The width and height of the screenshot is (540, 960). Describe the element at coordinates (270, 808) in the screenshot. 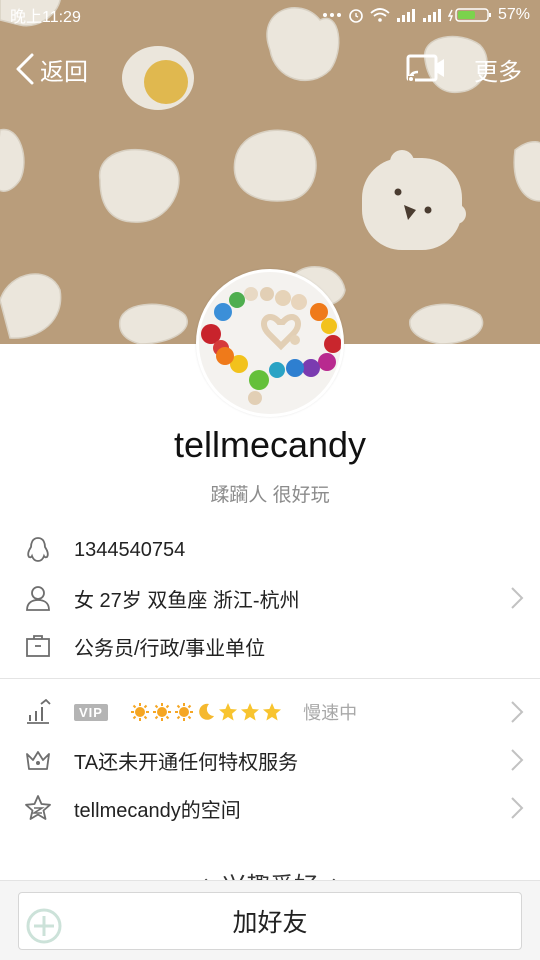

I see `qzone-row: tellmecandy的空间` at that location.